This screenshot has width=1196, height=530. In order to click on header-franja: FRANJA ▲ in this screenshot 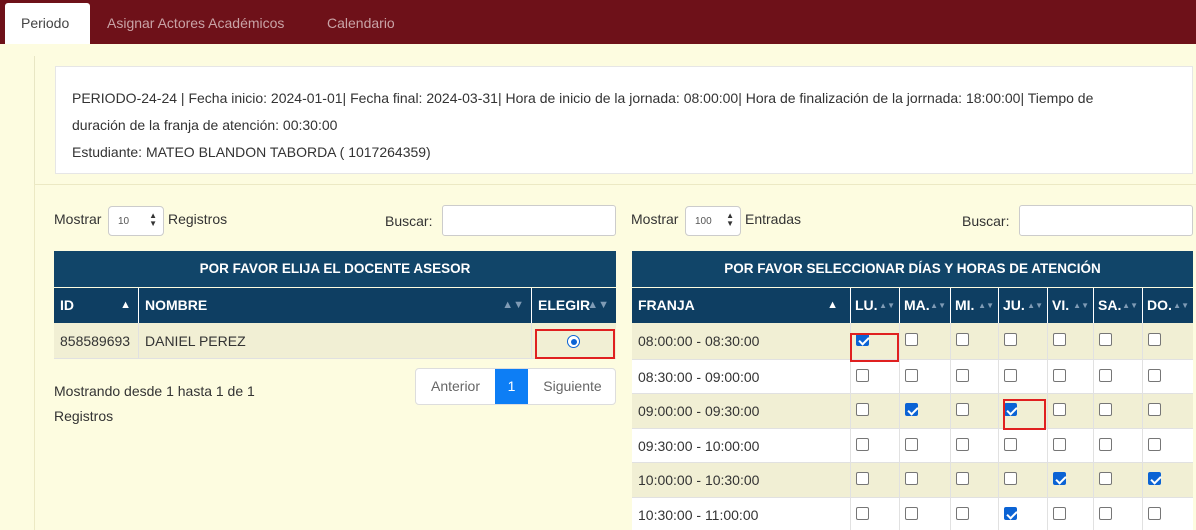, I will do `click(741, 305)`.